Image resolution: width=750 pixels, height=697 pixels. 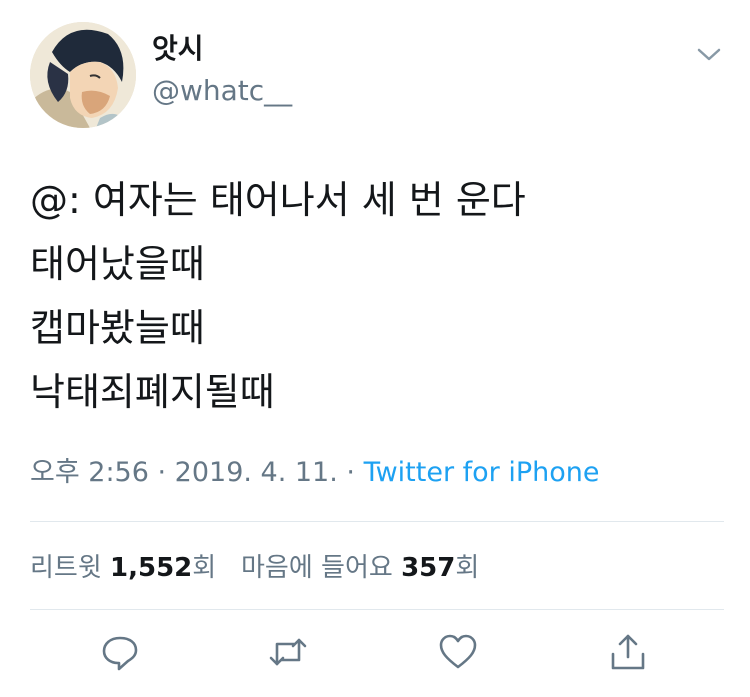 I want to click on retweet-unit: 회, so click(x=204, y=568).